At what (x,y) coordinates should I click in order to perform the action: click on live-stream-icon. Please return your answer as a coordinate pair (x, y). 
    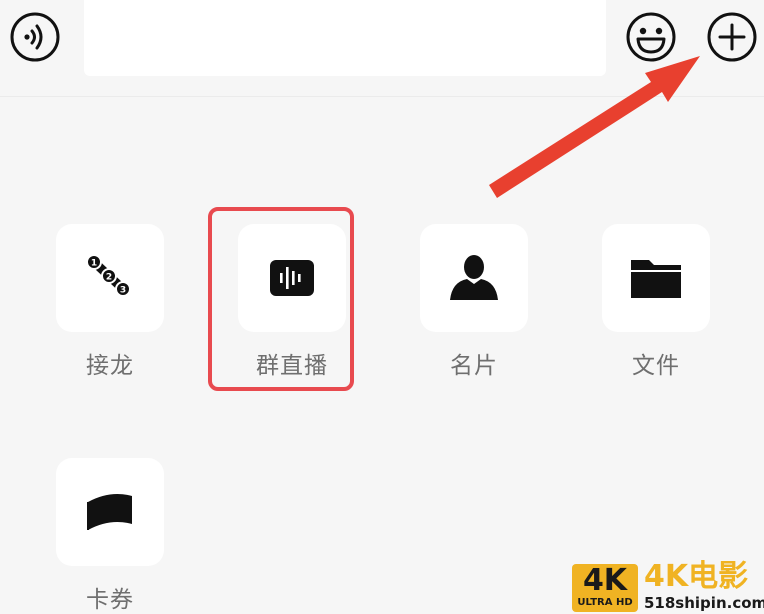
    Looking at the image, I should click on (292, 278).